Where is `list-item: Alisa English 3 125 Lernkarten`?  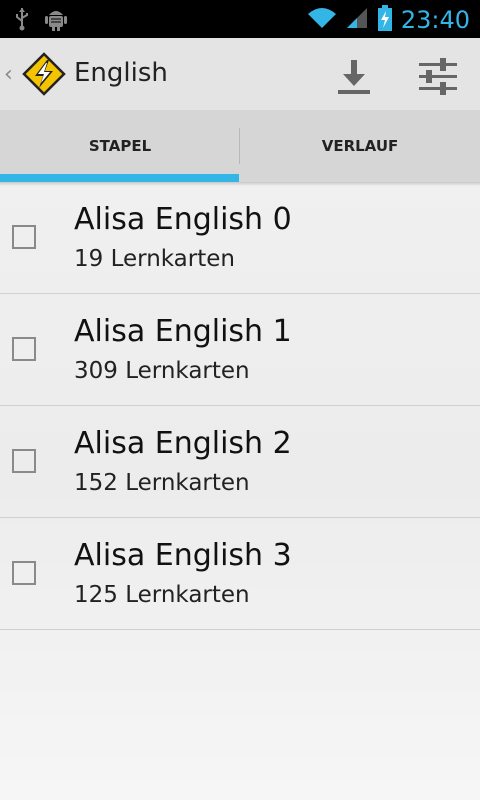 list-item: Alisa English 3 125 Lernkarten is located at coordinates (240, 574).